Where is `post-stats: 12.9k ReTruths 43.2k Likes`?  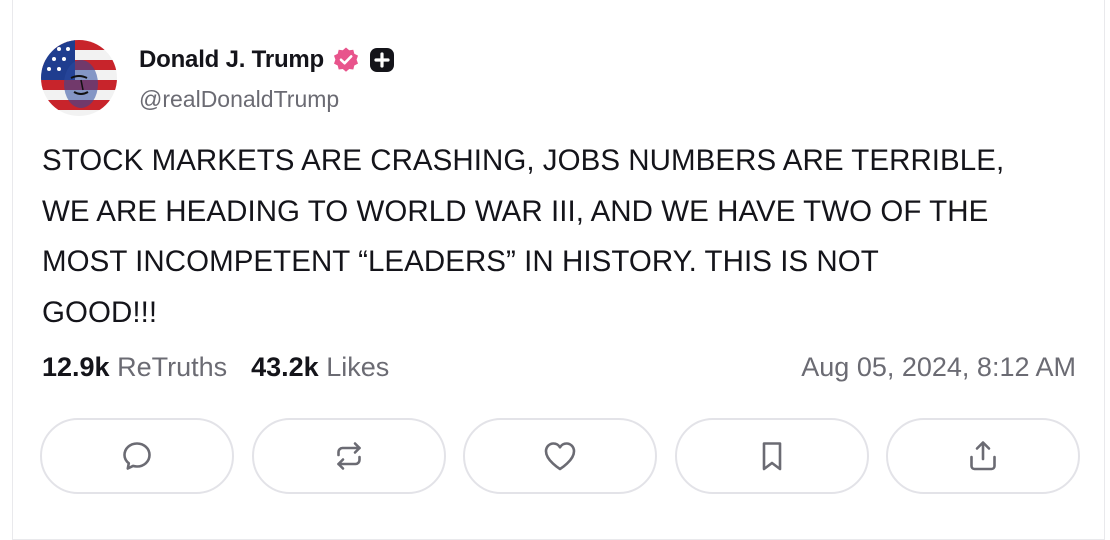
post-stats: 12.9k ReTruths 43.2k Likes is located at coordinates (215, 367).